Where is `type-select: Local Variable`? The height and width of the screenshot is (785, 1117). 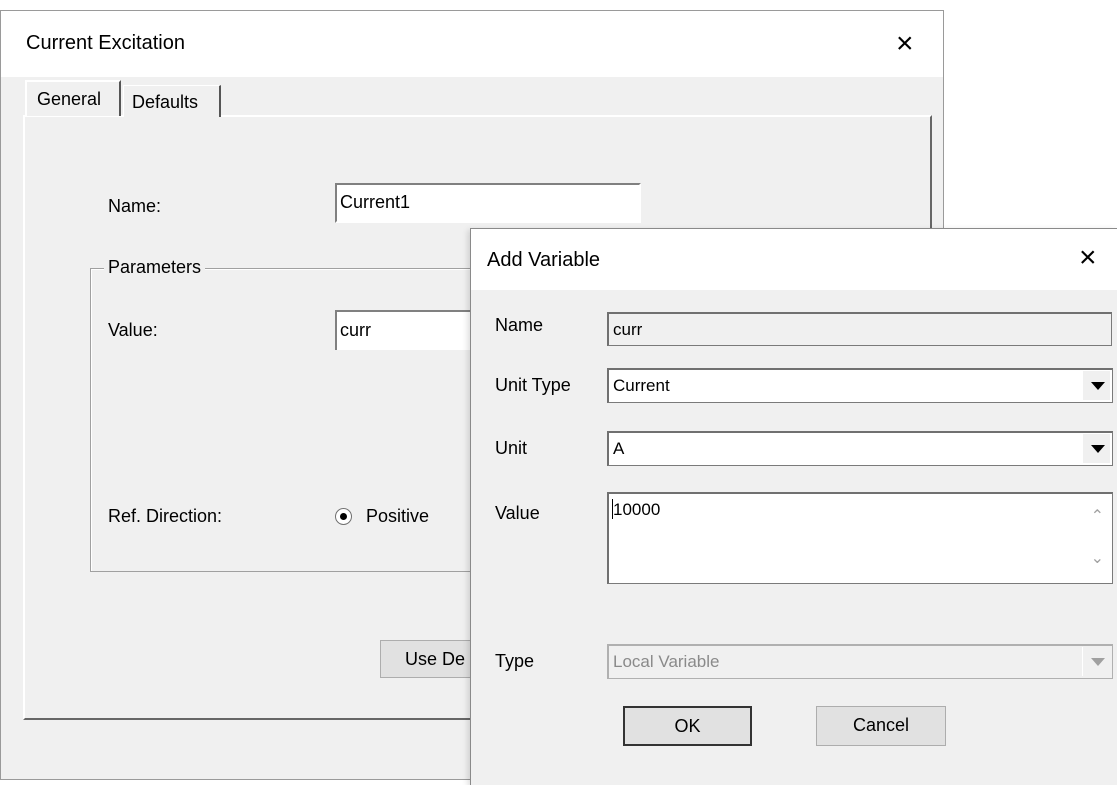
type-select: Local Variable is located at coordinates (860, 661).